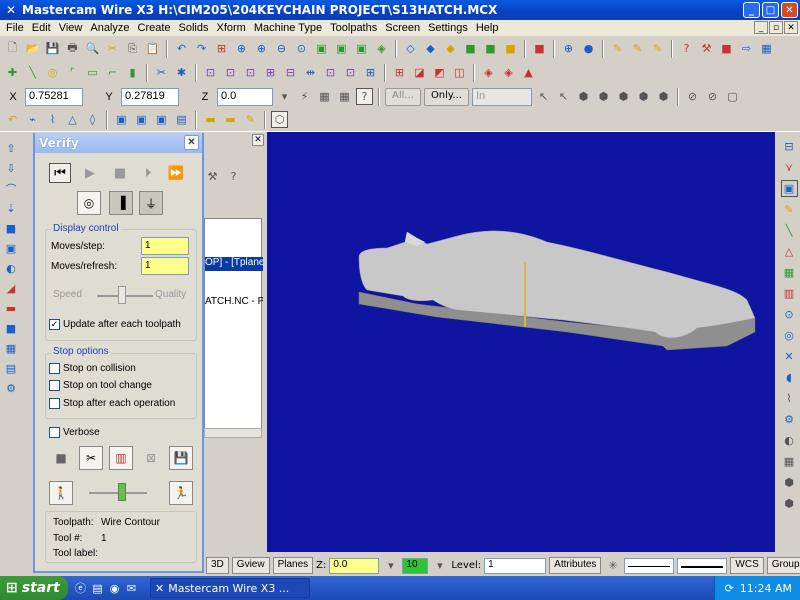  What do you see at coordinates (617, 48) in the screenshot?
I see `pencil-icon: ✎` at bounding box center [617, 48].